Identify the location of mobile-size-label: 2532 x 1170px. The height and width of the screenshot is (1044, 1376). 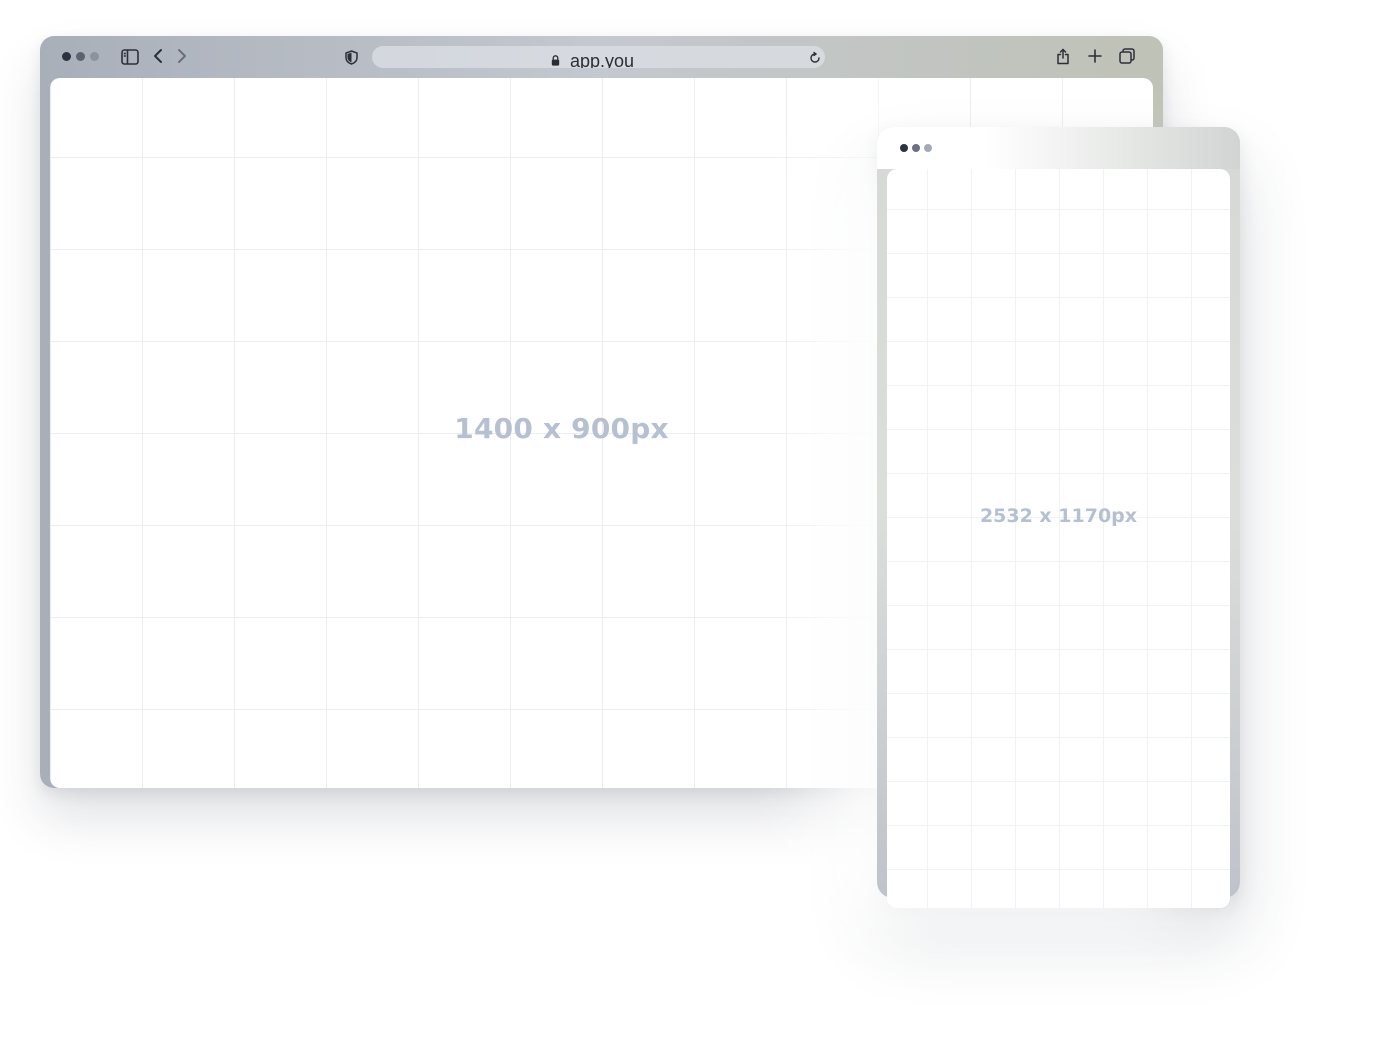
(1058, 516).